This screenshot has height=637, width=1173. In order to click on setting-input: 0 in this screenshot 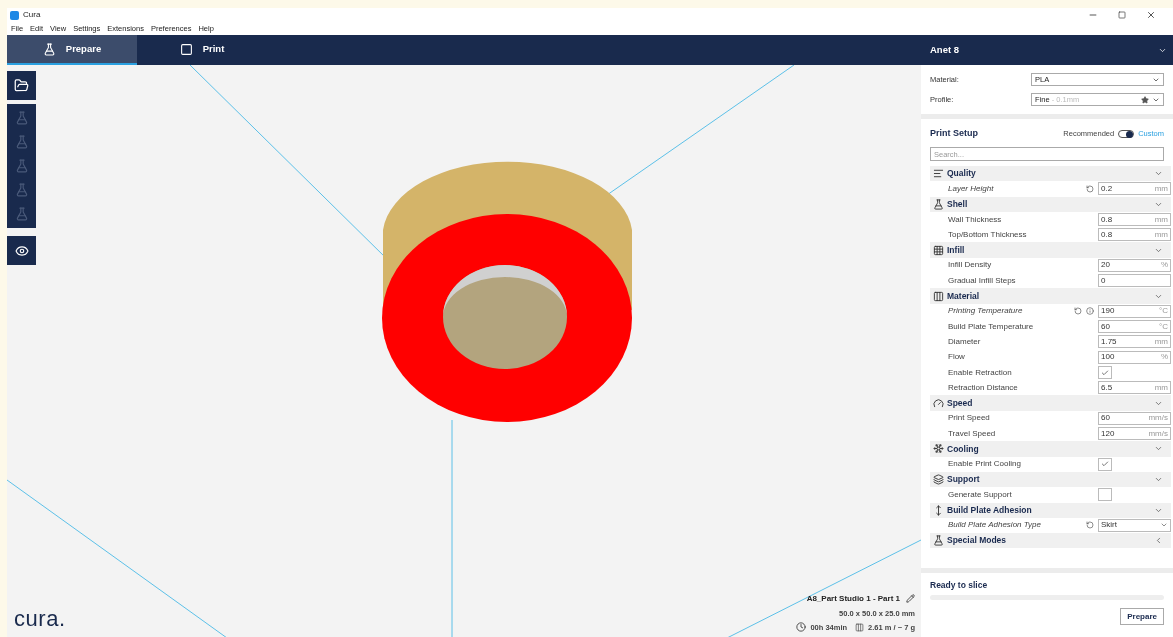, I will do `click(1134, 281)`.